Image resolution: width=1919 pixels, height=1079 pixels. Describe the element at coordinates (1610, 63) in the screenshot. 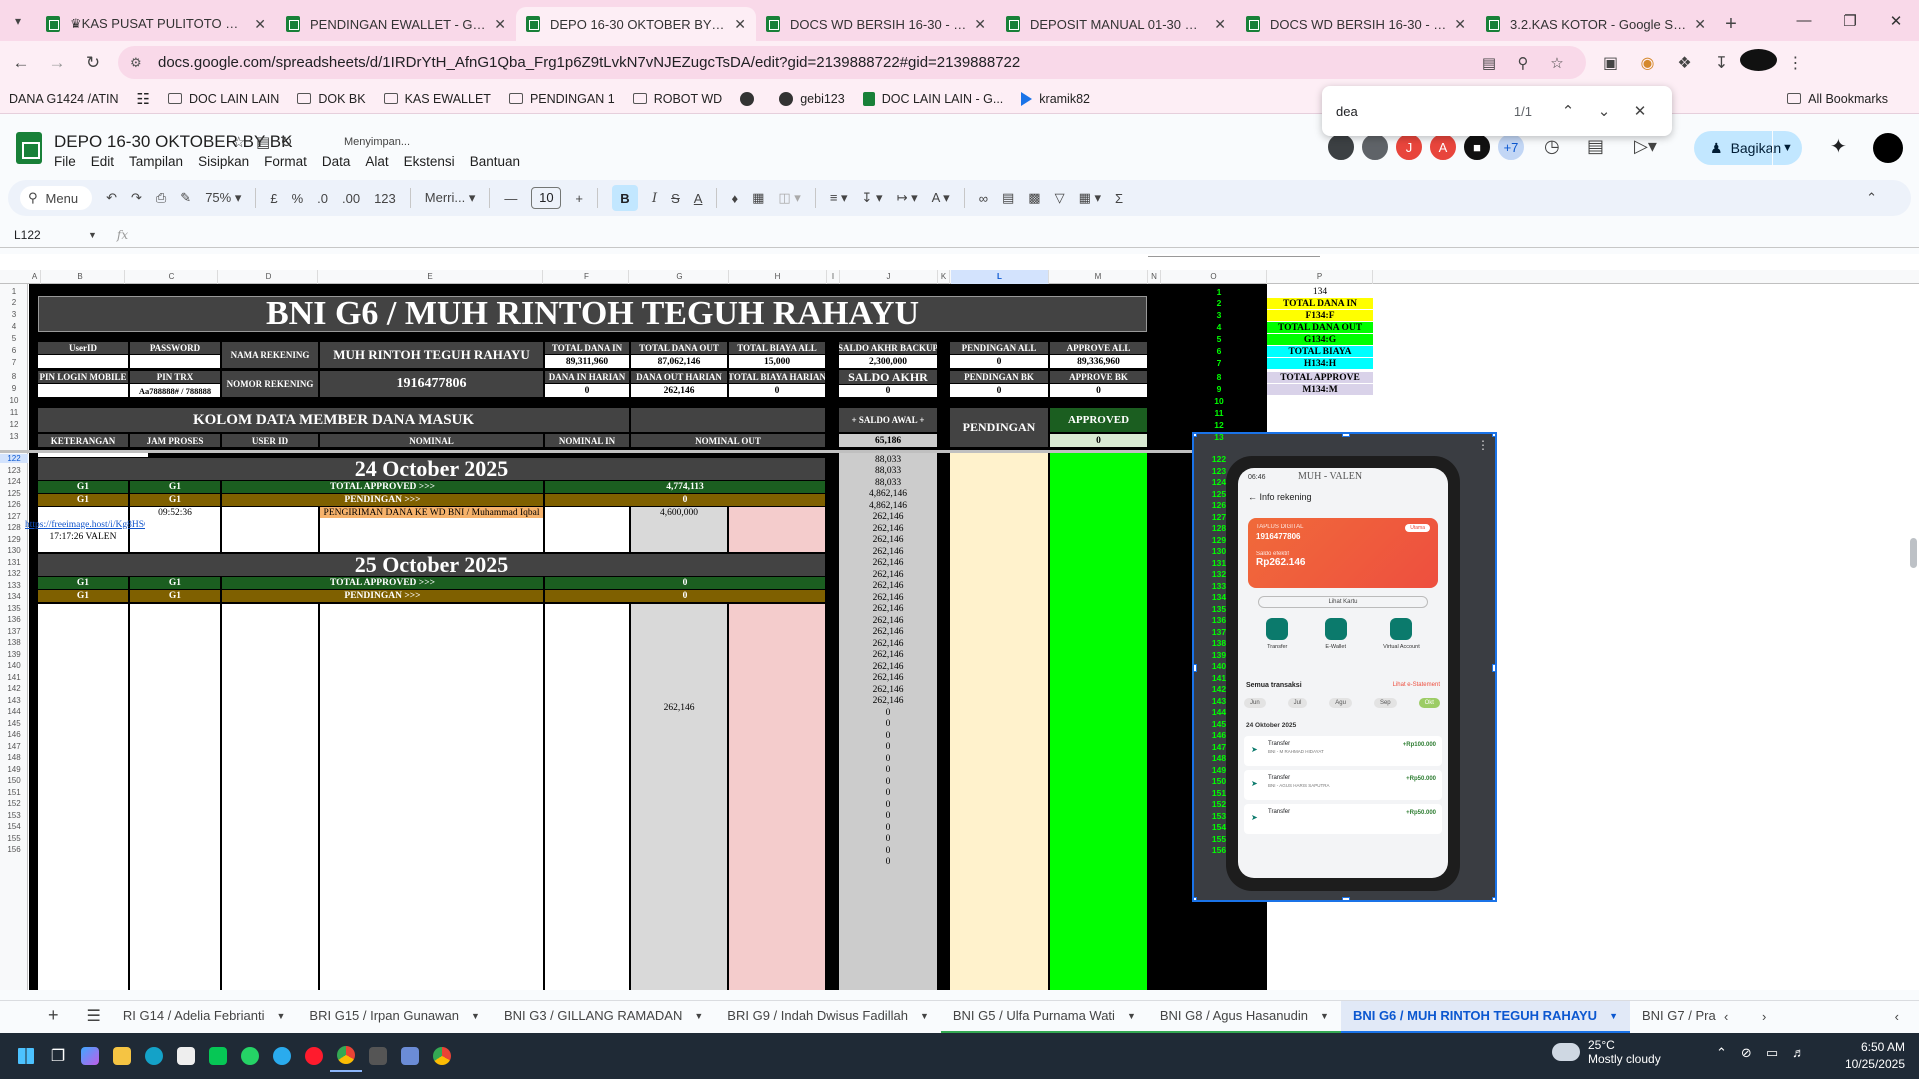

I see `cast-icon: ▣` at that location.